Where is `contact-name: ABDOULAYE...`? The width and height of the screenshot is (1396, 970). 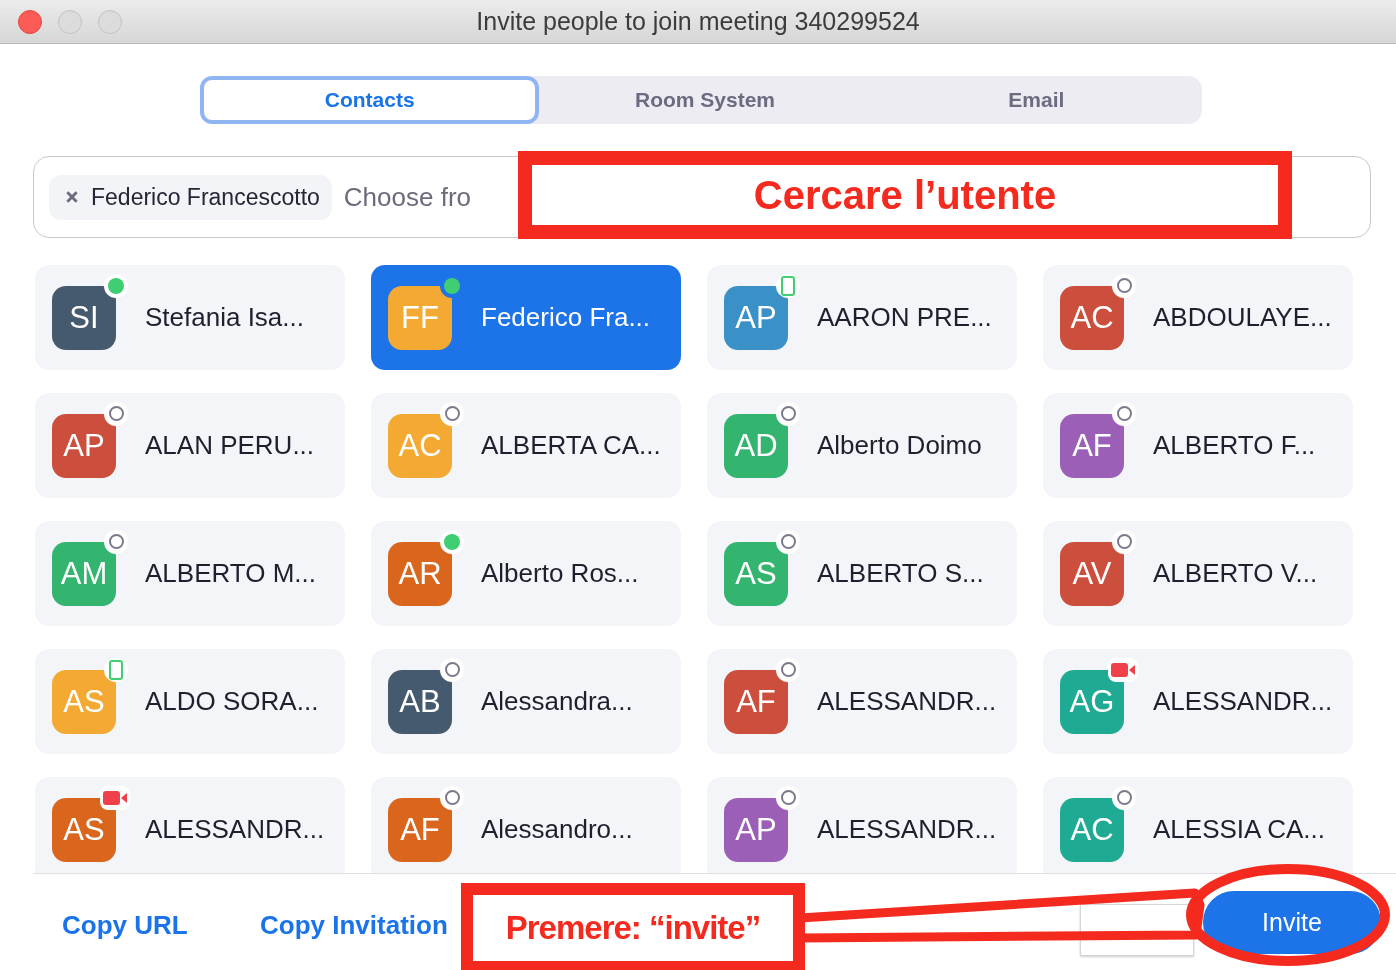
contact-name: ABDOULAYE... is located at coordinates (1242, 317).